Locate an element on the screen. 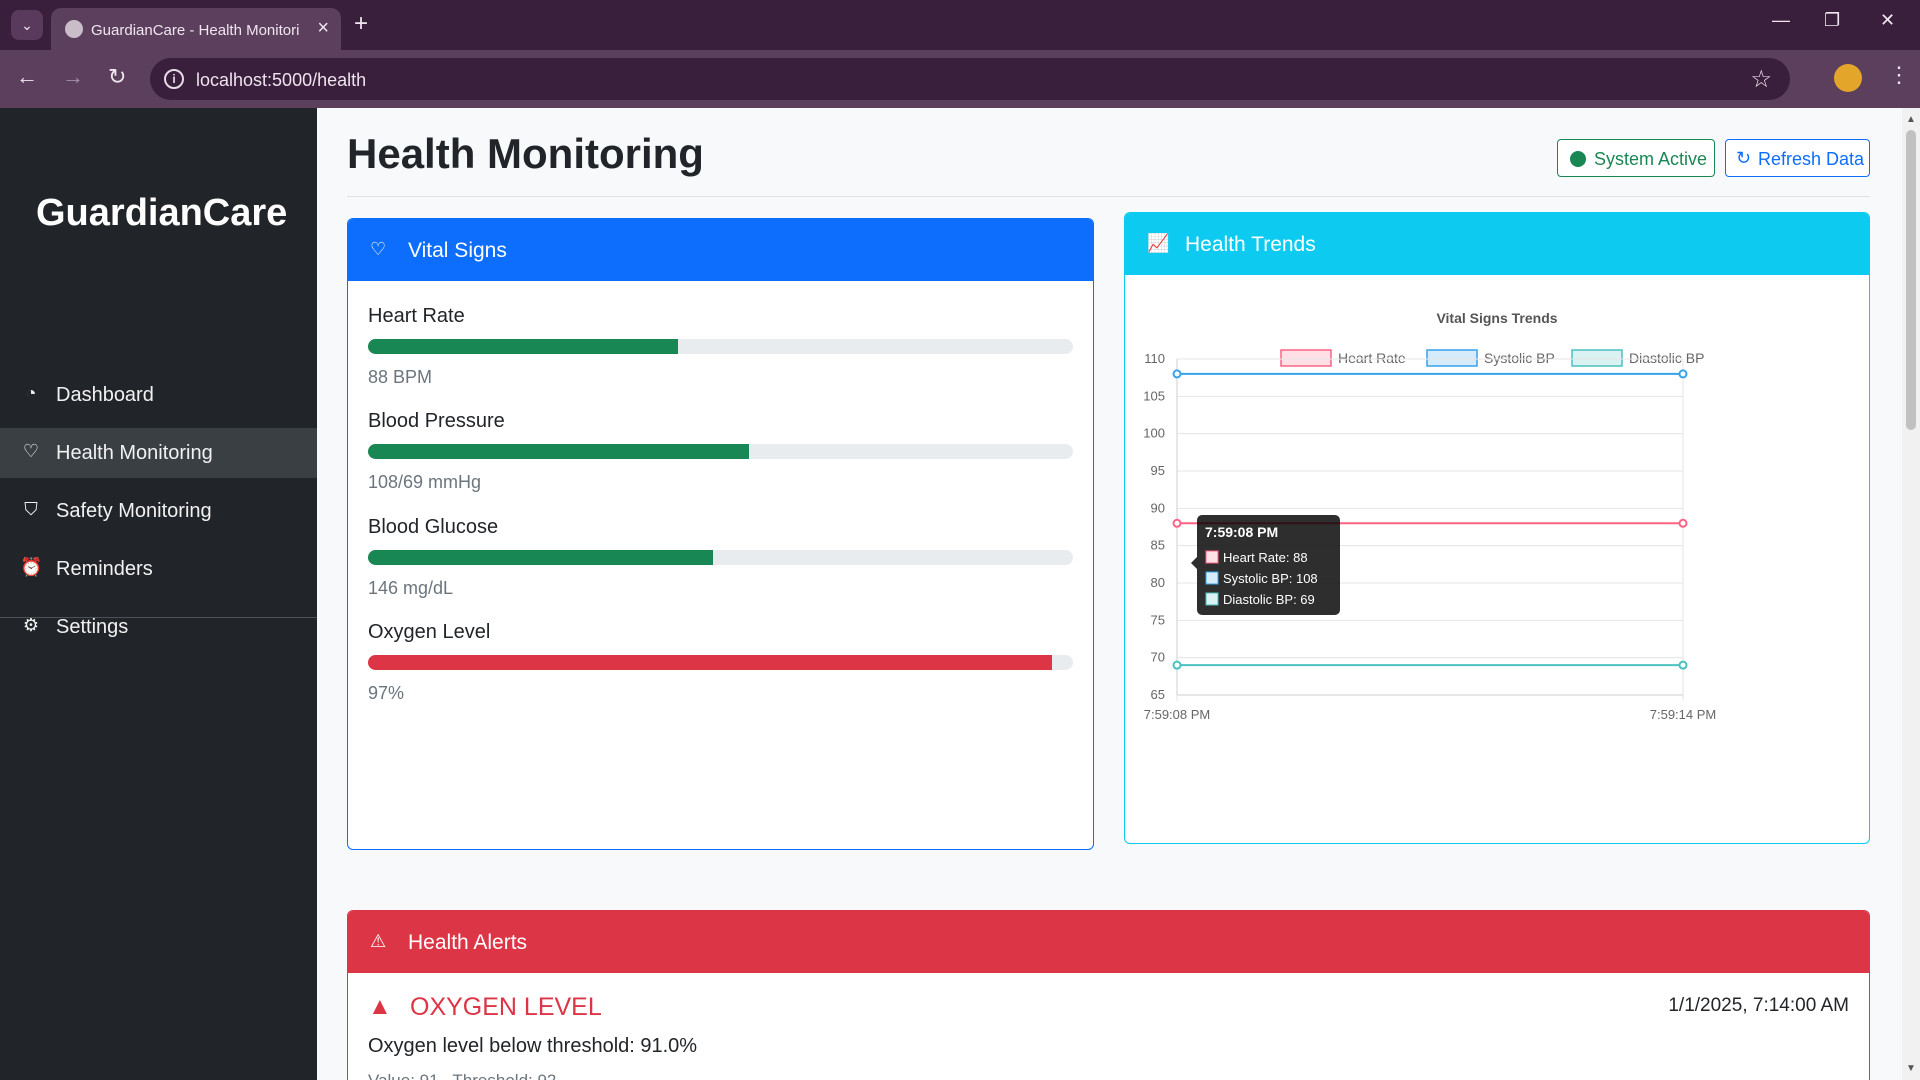  gear-icon: ⚙ is located at coordinates (31, 625).